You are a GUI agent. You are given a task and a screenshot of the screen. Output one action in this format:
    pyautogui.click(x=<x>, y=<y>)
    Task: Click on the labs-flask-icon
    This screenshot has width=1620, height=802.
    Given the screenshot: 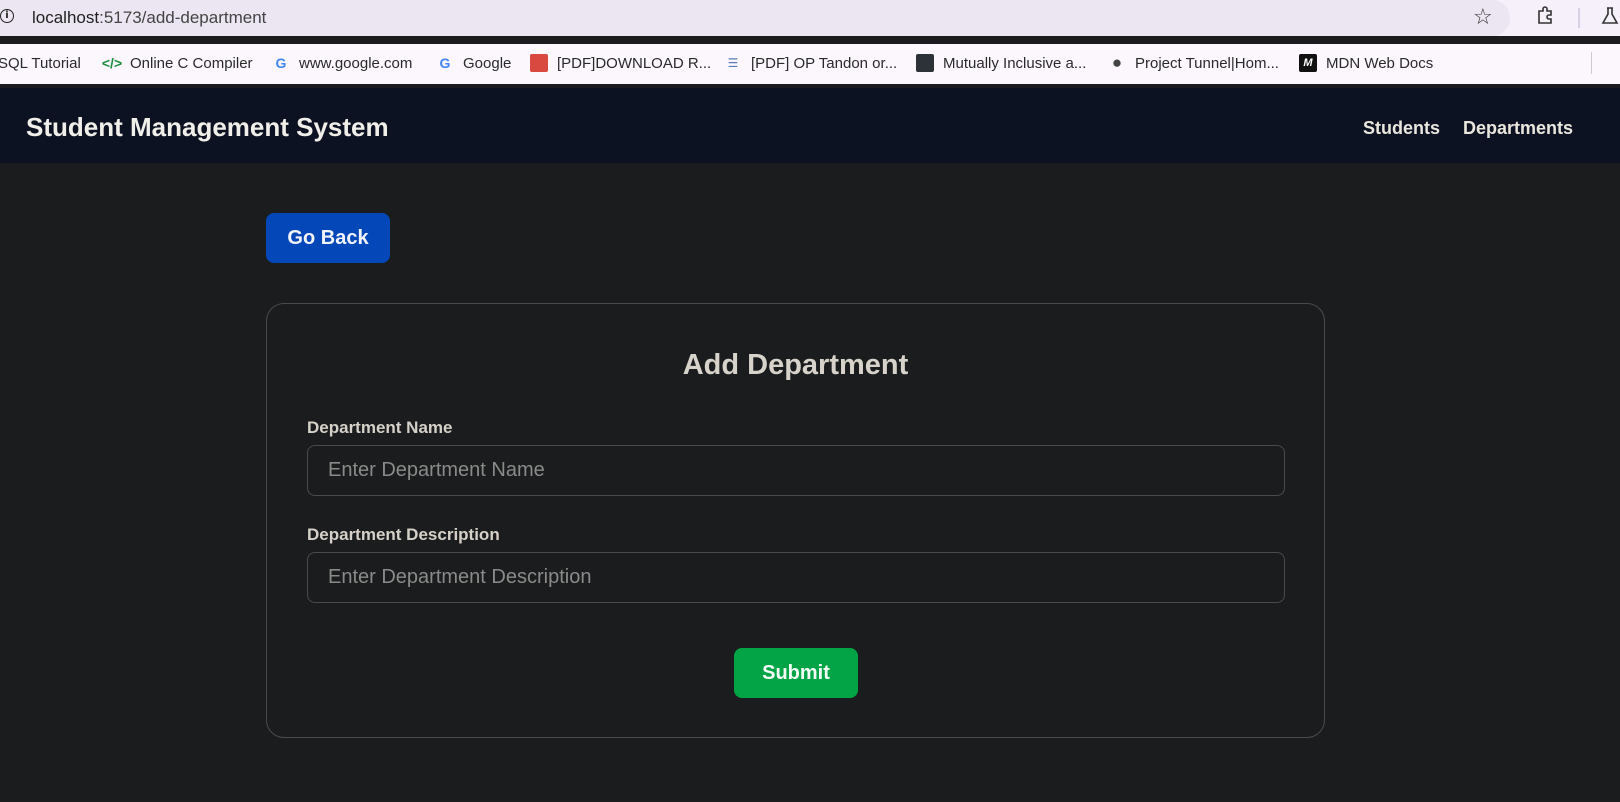 What is the action you would take?
    pyautogui.click(x=1610, y=16)
    